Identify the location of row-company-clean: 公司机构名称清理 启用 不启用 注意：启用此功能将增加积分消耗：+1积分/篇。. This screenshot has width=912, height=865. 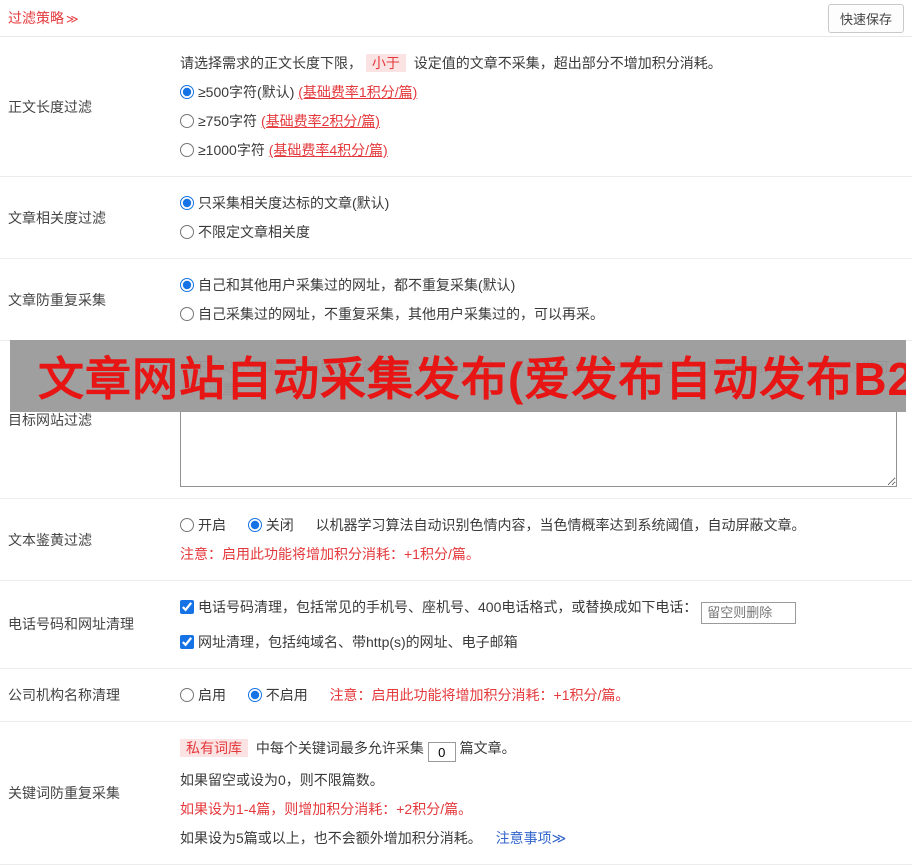
(456, 695).